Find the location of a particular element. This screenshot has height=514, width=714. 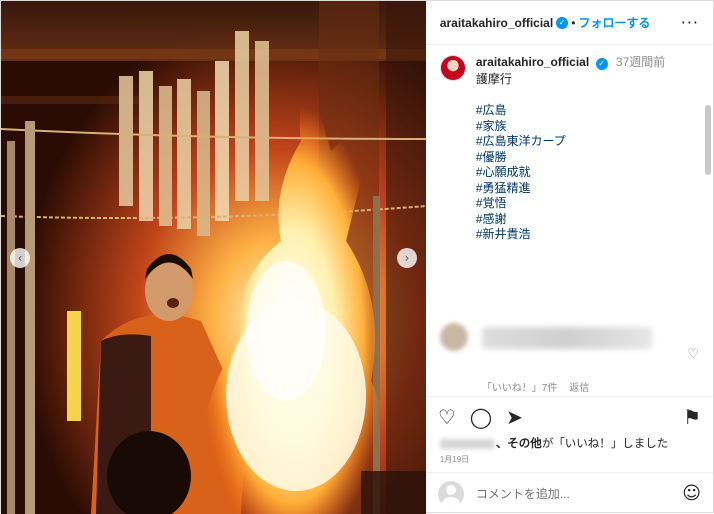

share-icon: ➤ is located at coordinates (514, 417).